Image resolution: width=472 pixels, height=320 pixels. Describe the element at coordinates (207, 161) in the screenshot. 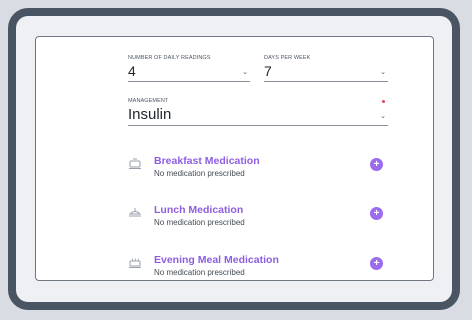

I see `breakfast-medication-title: Breakfast Medication` at that location.